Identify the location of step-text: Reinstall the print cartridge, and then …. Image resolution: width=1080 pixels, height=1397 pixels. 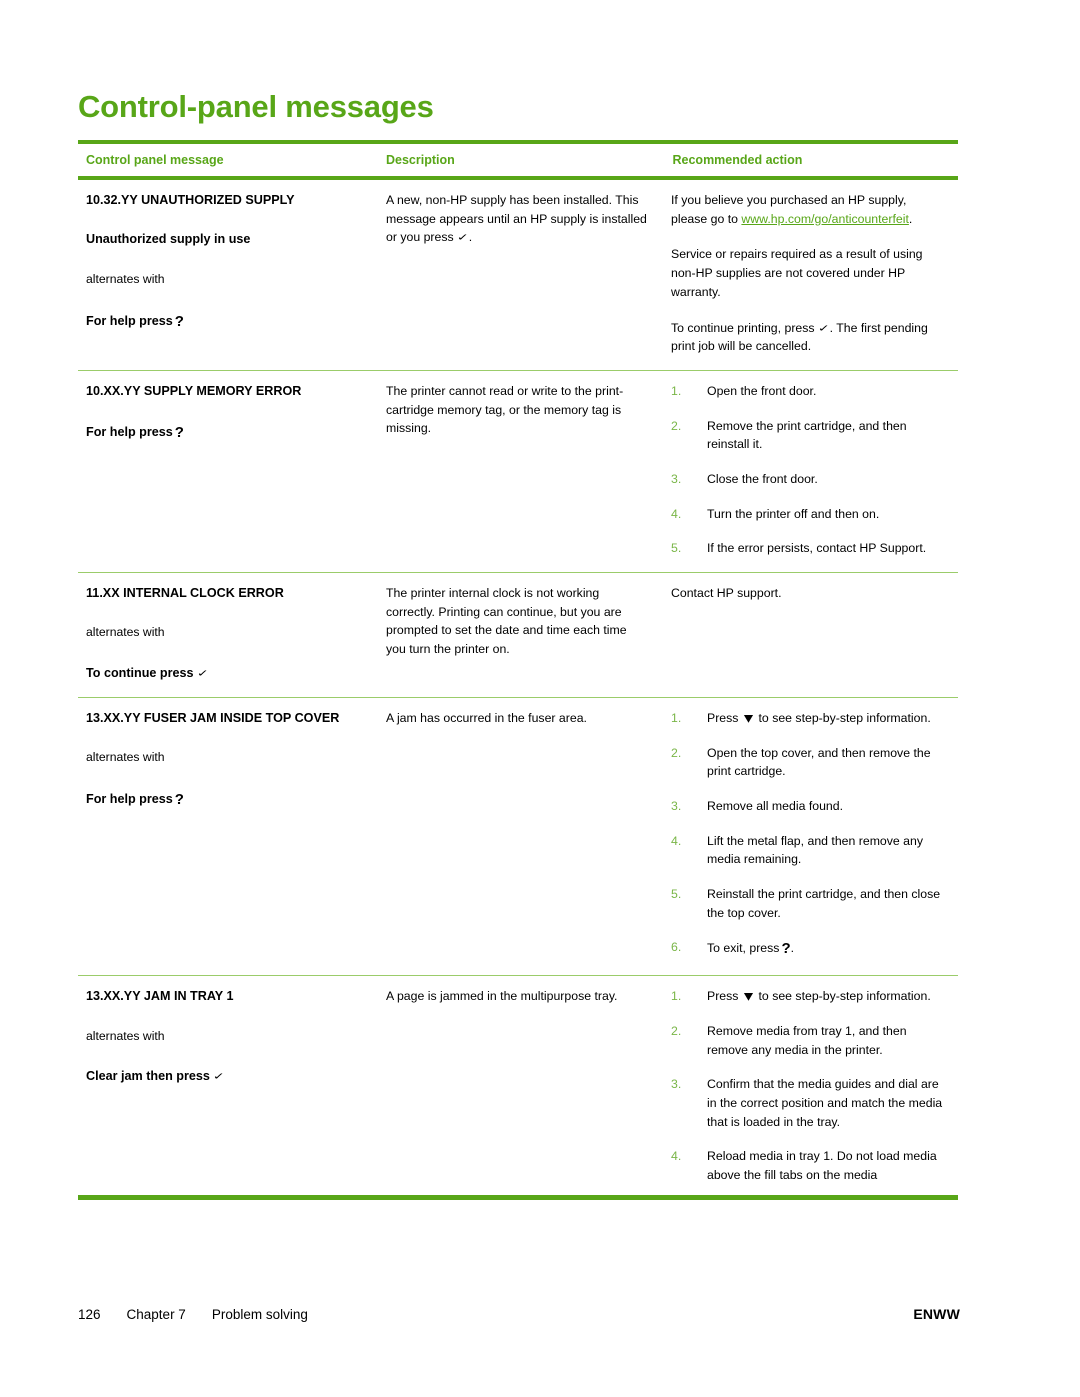
(824, 903).